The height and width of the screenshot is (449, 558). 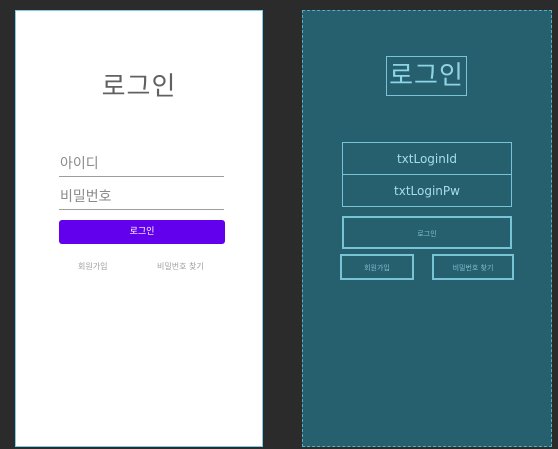 I want to click on login-password-input: 비밀번호, so click(x=141, y=199).